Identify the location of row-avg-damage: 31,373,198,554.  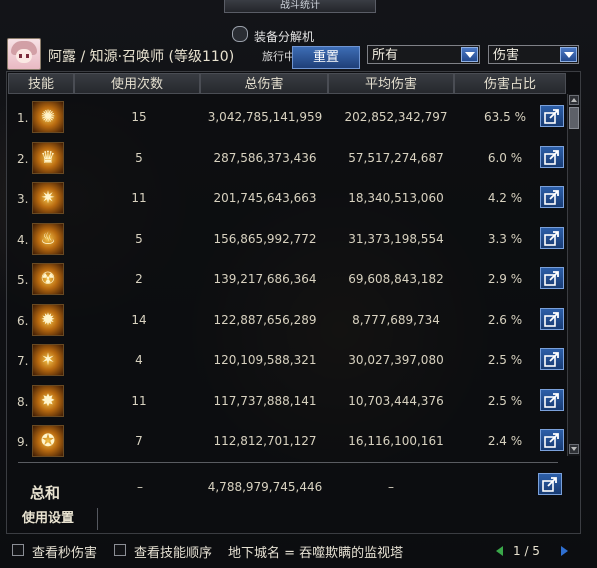
(396, 238).